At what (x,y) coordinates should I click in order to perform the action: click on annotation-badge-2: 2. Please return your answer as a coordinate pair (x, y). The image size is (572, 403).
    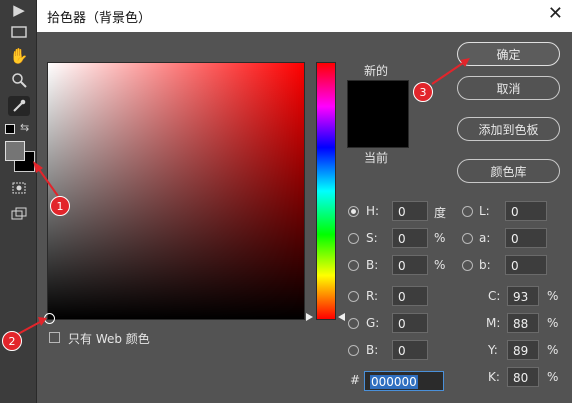
    Looking at the image, I should click on (12, 341).